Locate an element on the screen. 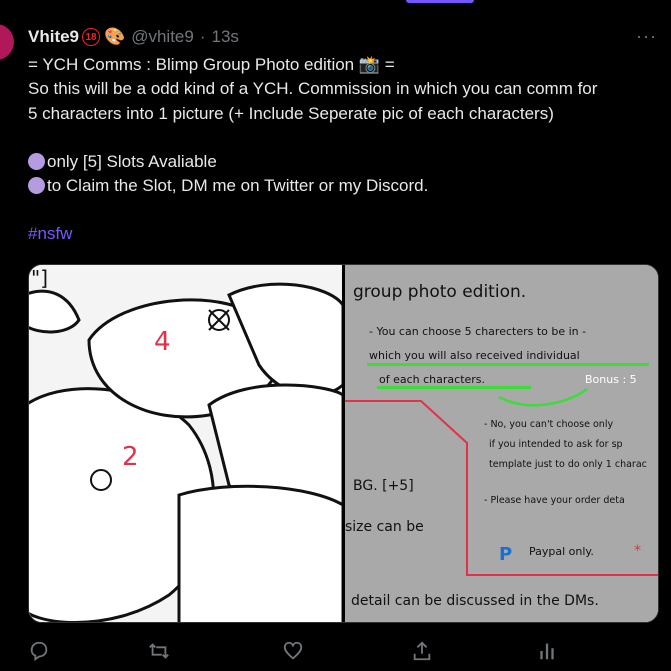  media-fragment-text: "] is located at coordinates (39, 278).